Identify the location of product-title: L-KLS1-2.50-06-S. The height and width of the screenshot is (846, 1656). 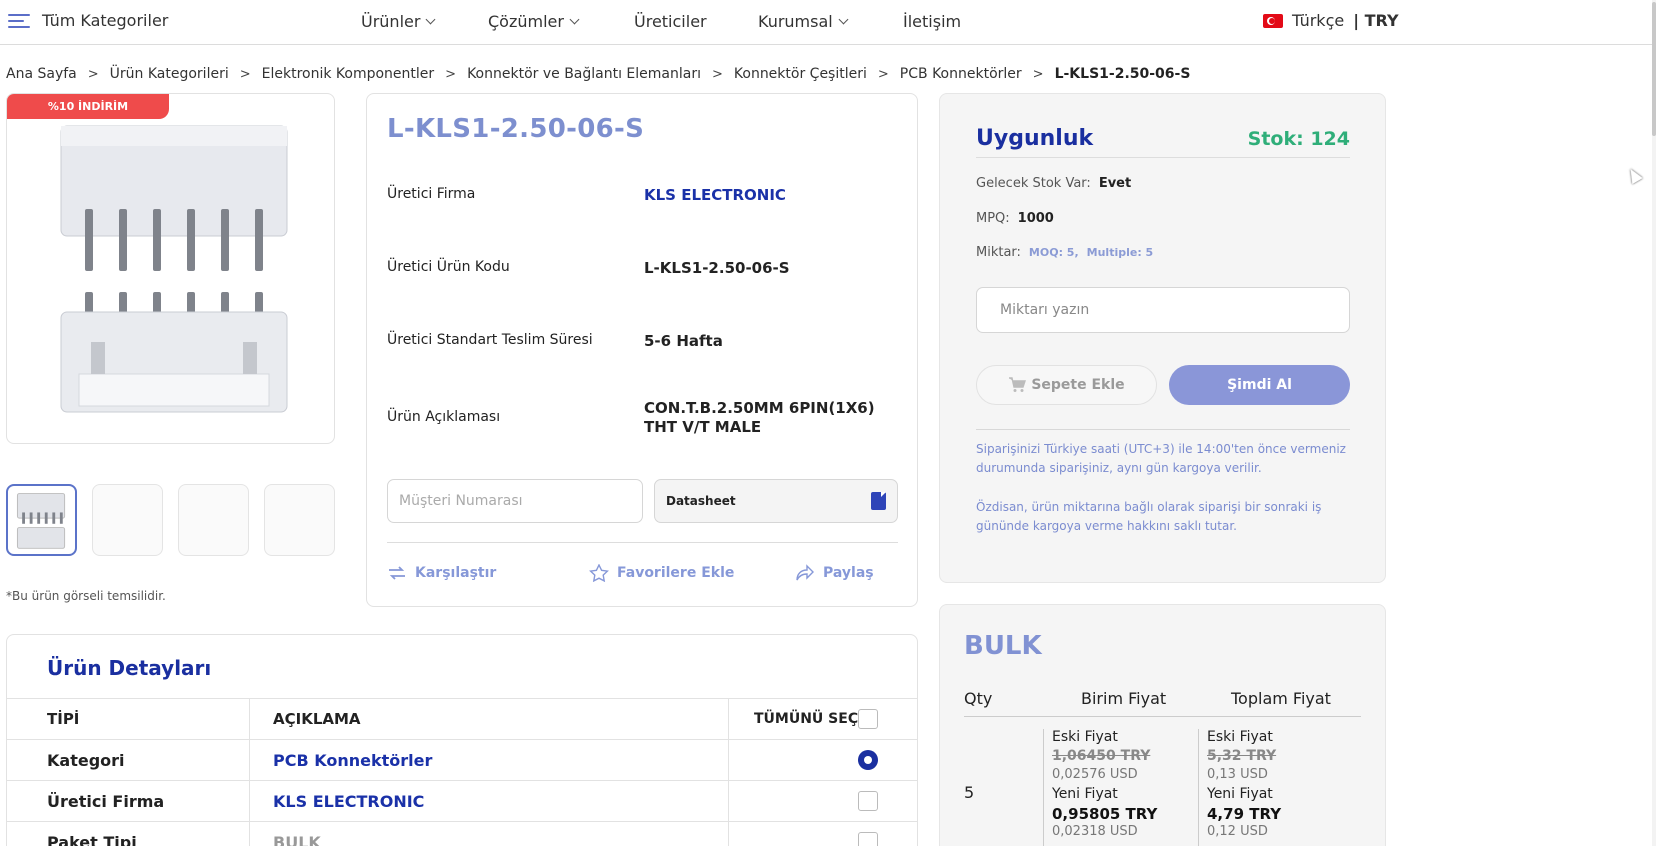
(516, 129).